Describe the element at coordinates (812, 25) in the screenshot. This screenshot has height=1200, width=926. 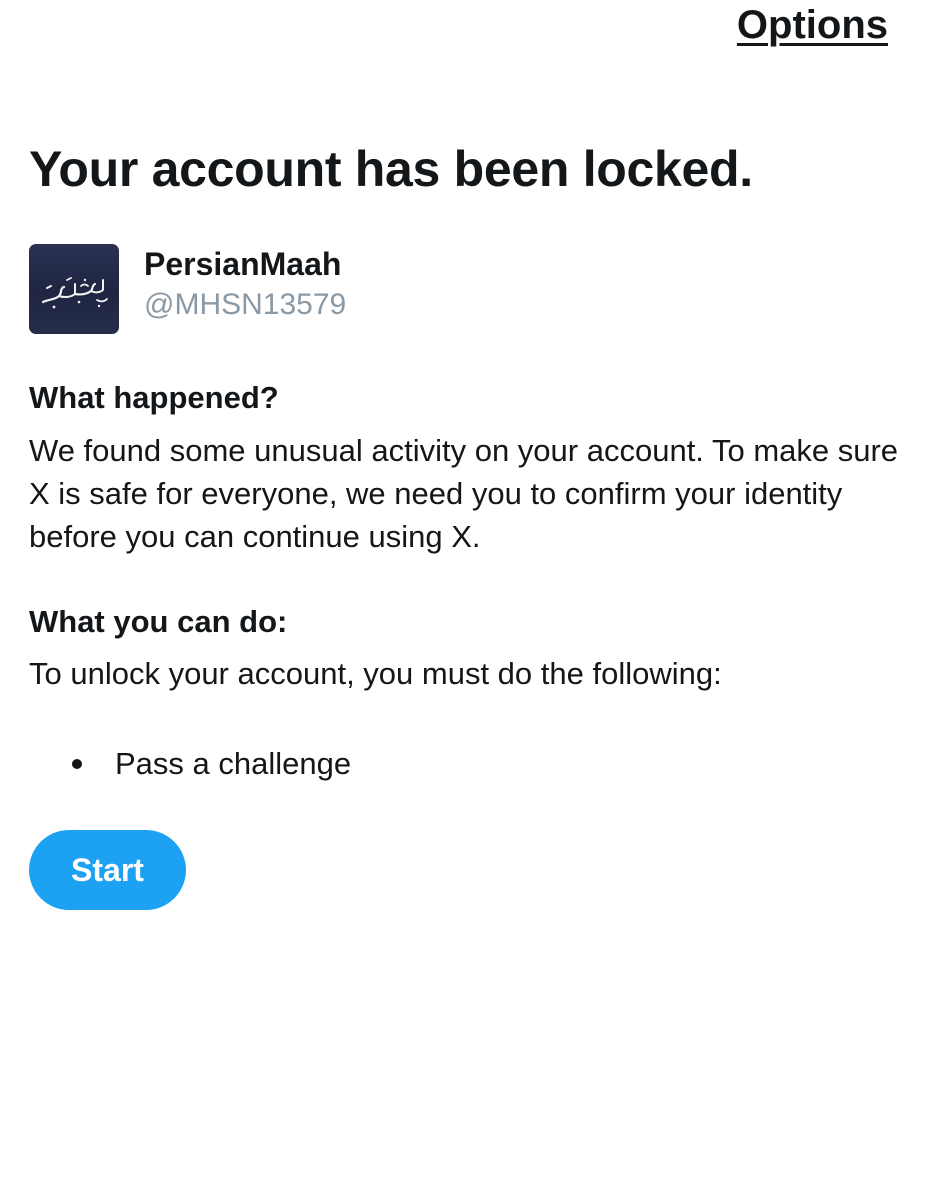
I see `options-link: Options` at that location.